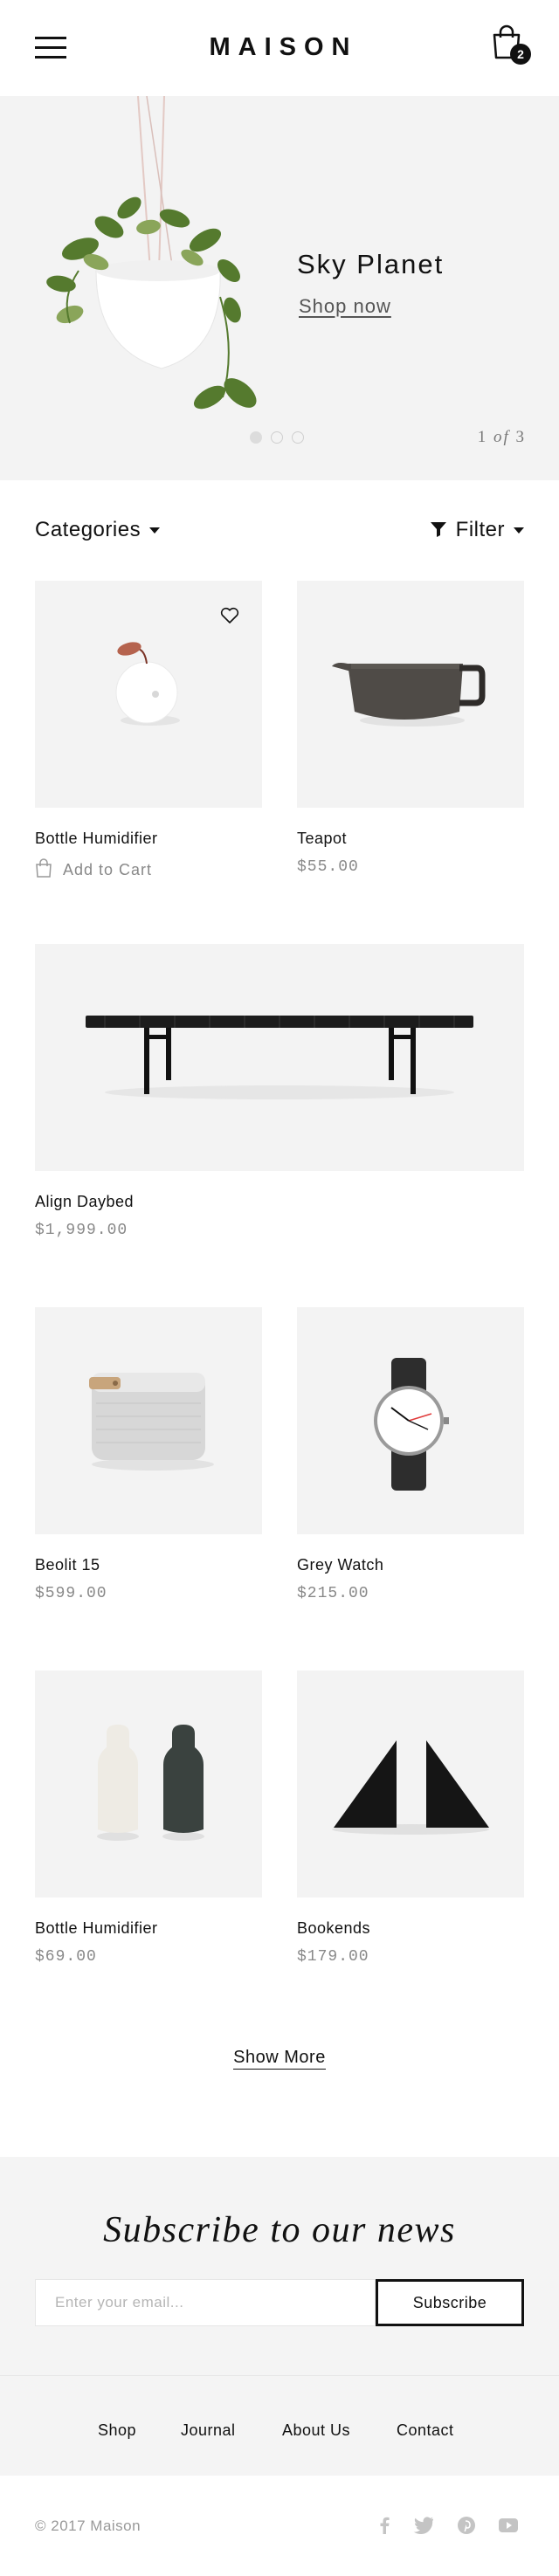  Describe the element at coordinates (480, 529) in the screenshot. I see `filter-label: Filter` at that location.